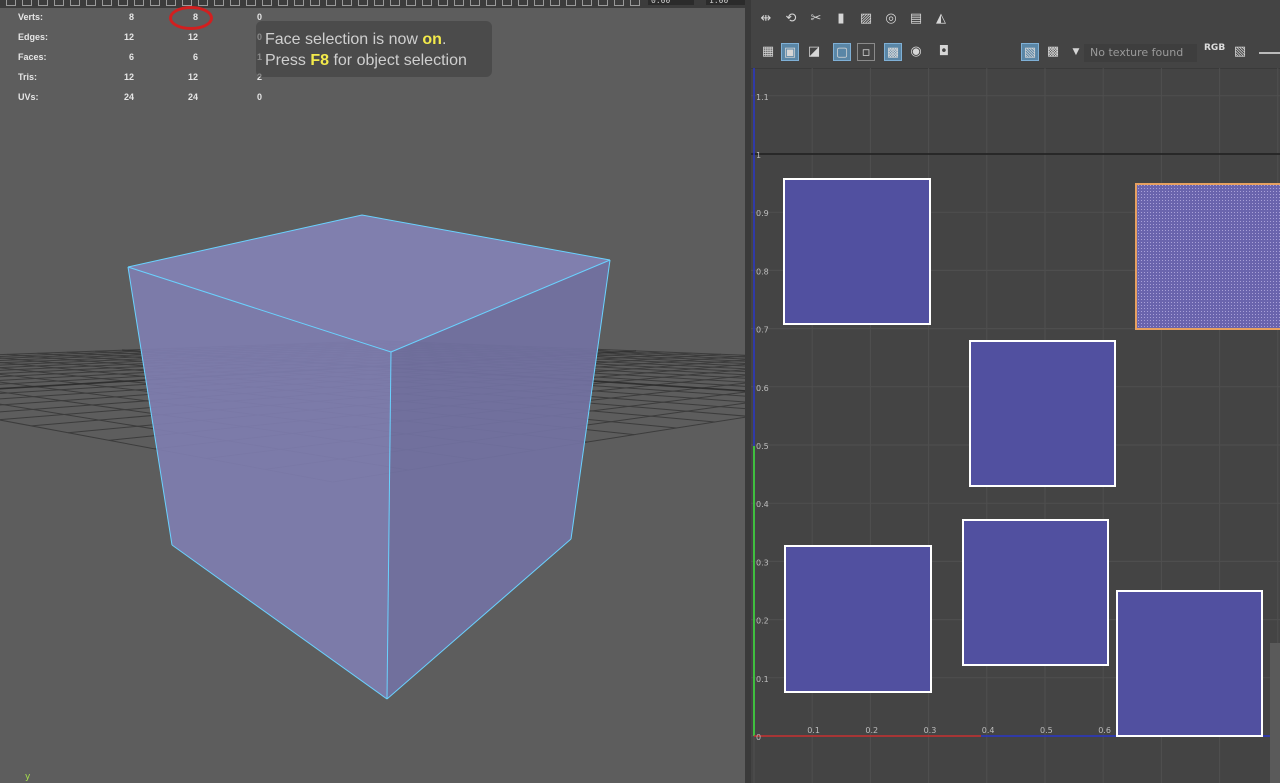 Image resolution: width=1280 pixels, height=783 pixels. I want to click on grid-toggle-icon: ▢, so click(842, 52).